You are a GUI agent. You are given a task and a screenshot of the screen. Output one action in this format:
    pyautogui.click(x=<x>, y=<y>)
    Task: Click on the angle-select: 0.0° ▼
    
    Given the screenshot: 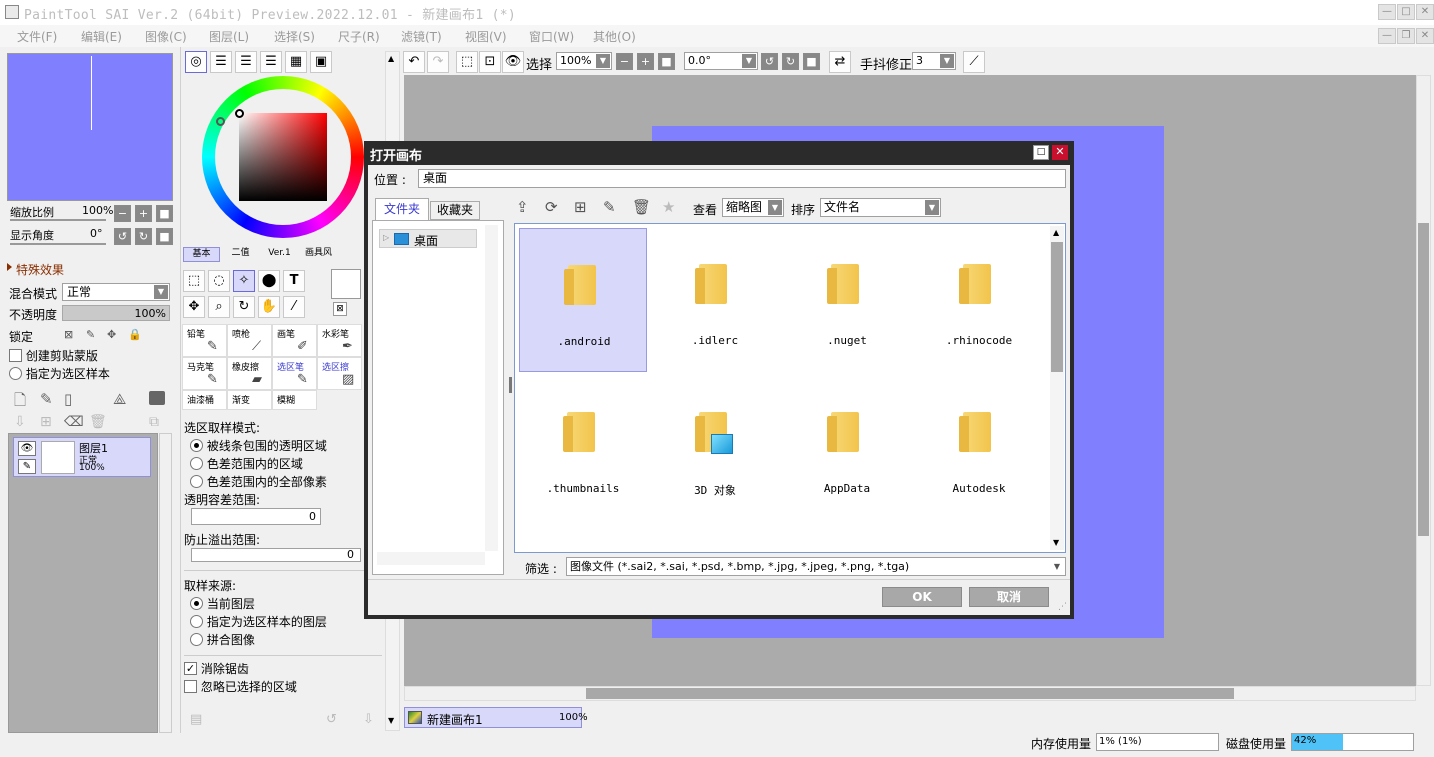 What is the action you would take?
    pyautogui.click(x=721, y=61)
    